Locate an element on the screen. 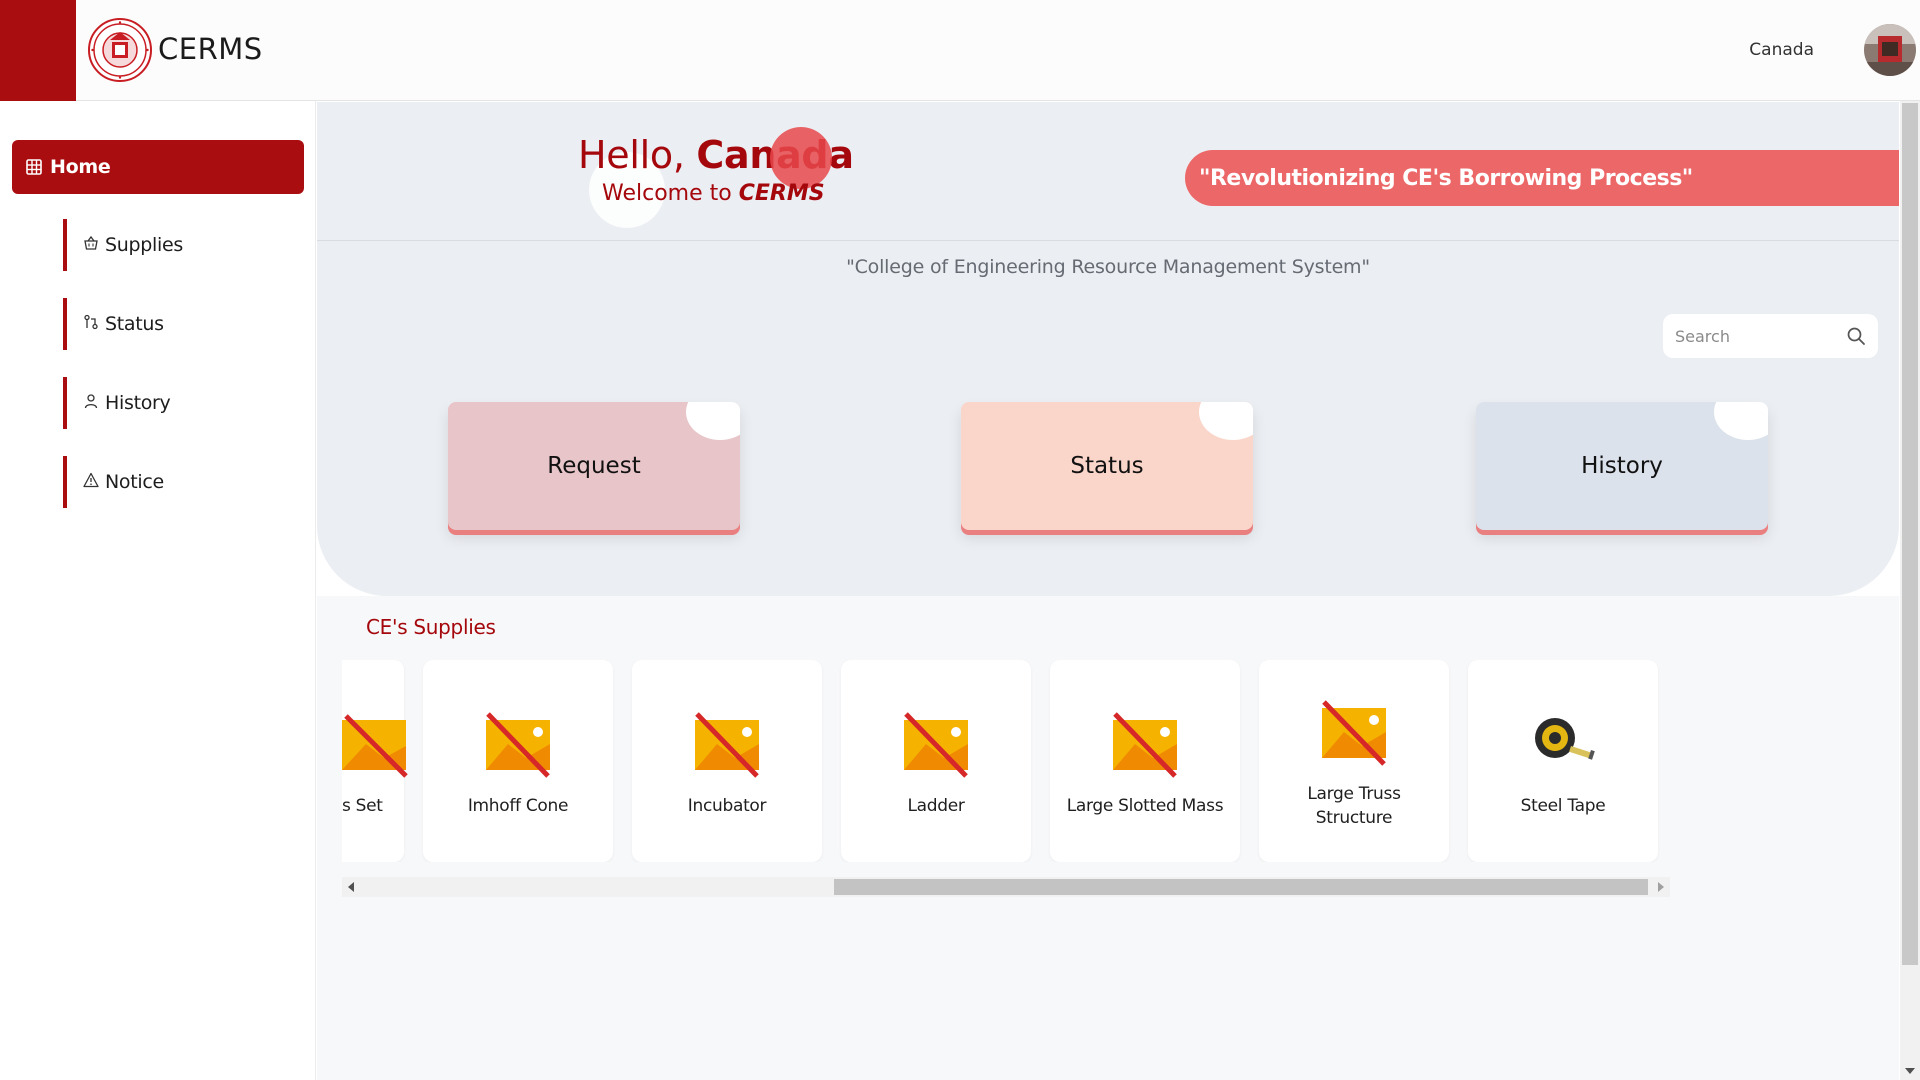 The width and height of the screenshot is (1920, 1080). greeting-prefix: Hello, is located at coordinates (637, 155).